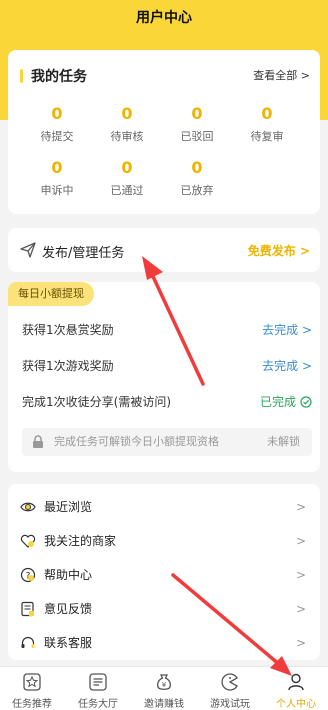 The width and height of the screenshot is (328, 710). Describe the element at coordinates (164, 507) in the screenshot. I see `menu-item-recent: 最近浏览 >` at that location.